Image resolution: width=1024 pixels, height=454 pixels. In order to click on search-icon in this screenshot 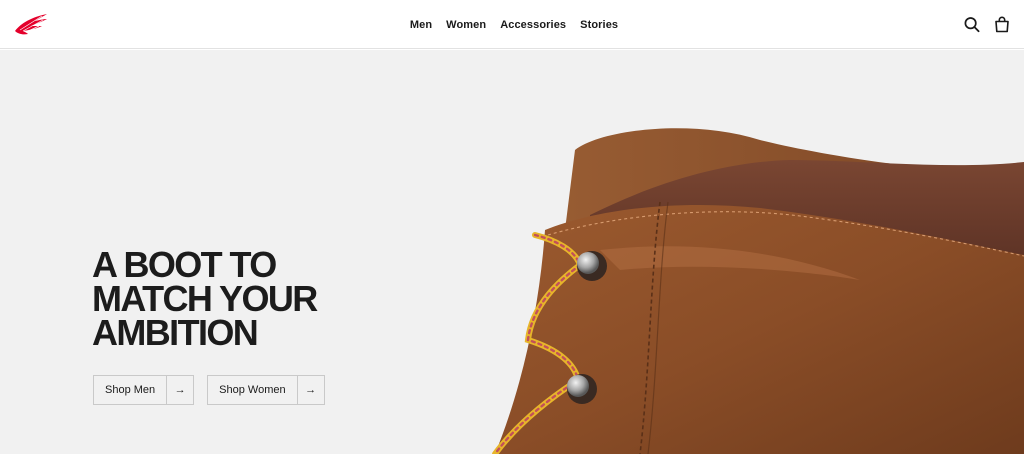, I will do `click(972, 24)`.